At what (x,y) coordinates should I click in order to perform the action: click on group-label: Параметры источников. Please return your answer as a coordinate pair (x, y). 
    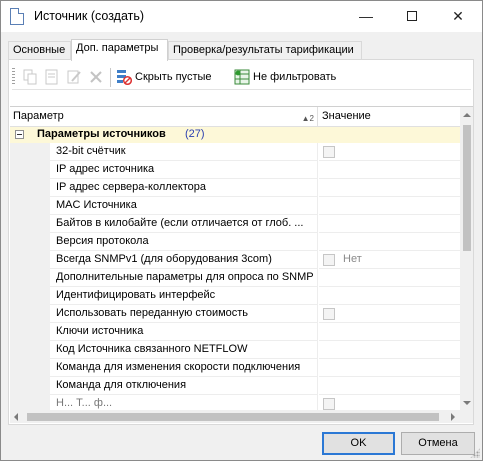
    Looking at the image, I should click on (101, 134).